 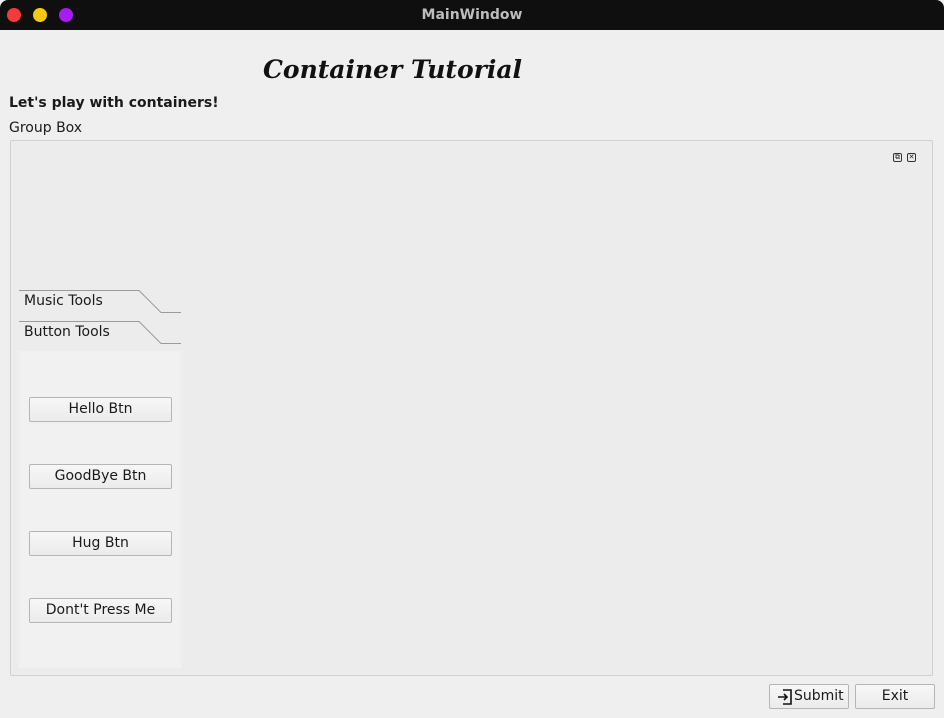 What do you see at coordinates (785, 697) in the screenshot?
I see `enter-icon` at bounding box center [785, 697].